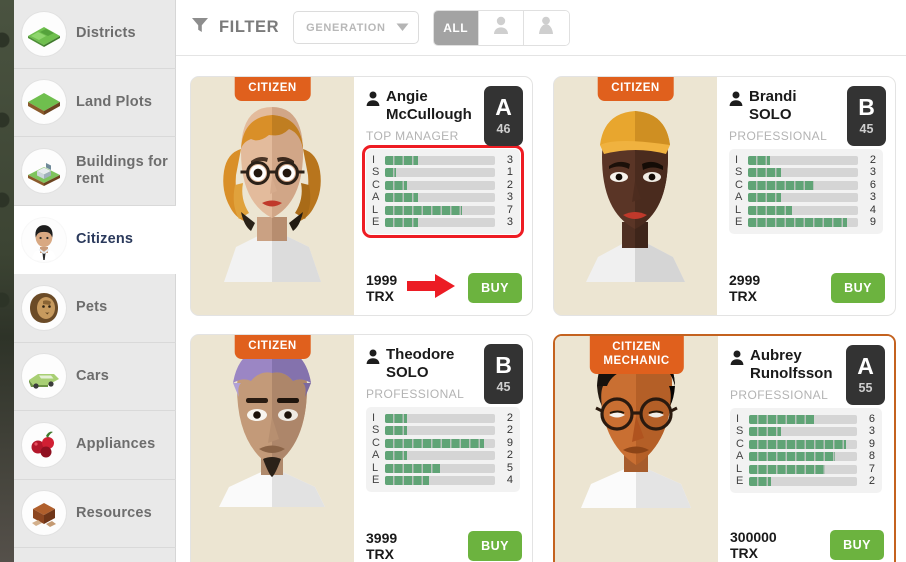 This screenshot has width=906, height=562. What do you see at coordinates (376, 184) in the screenshot?
I see `stat-key: C` at bounding box center [376, 184].